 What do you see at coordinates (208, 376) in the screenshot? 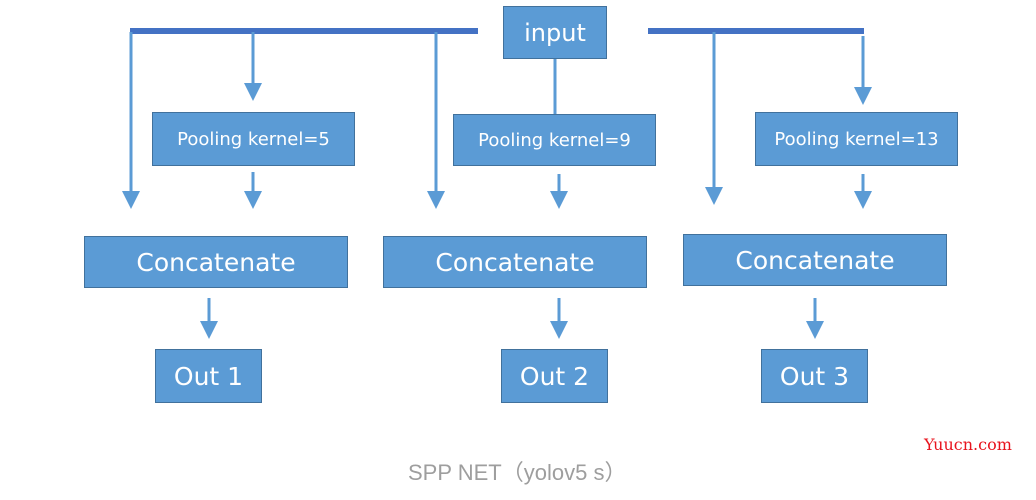
I see `output-node-1: Out 1` at bounding box center [208, 376].